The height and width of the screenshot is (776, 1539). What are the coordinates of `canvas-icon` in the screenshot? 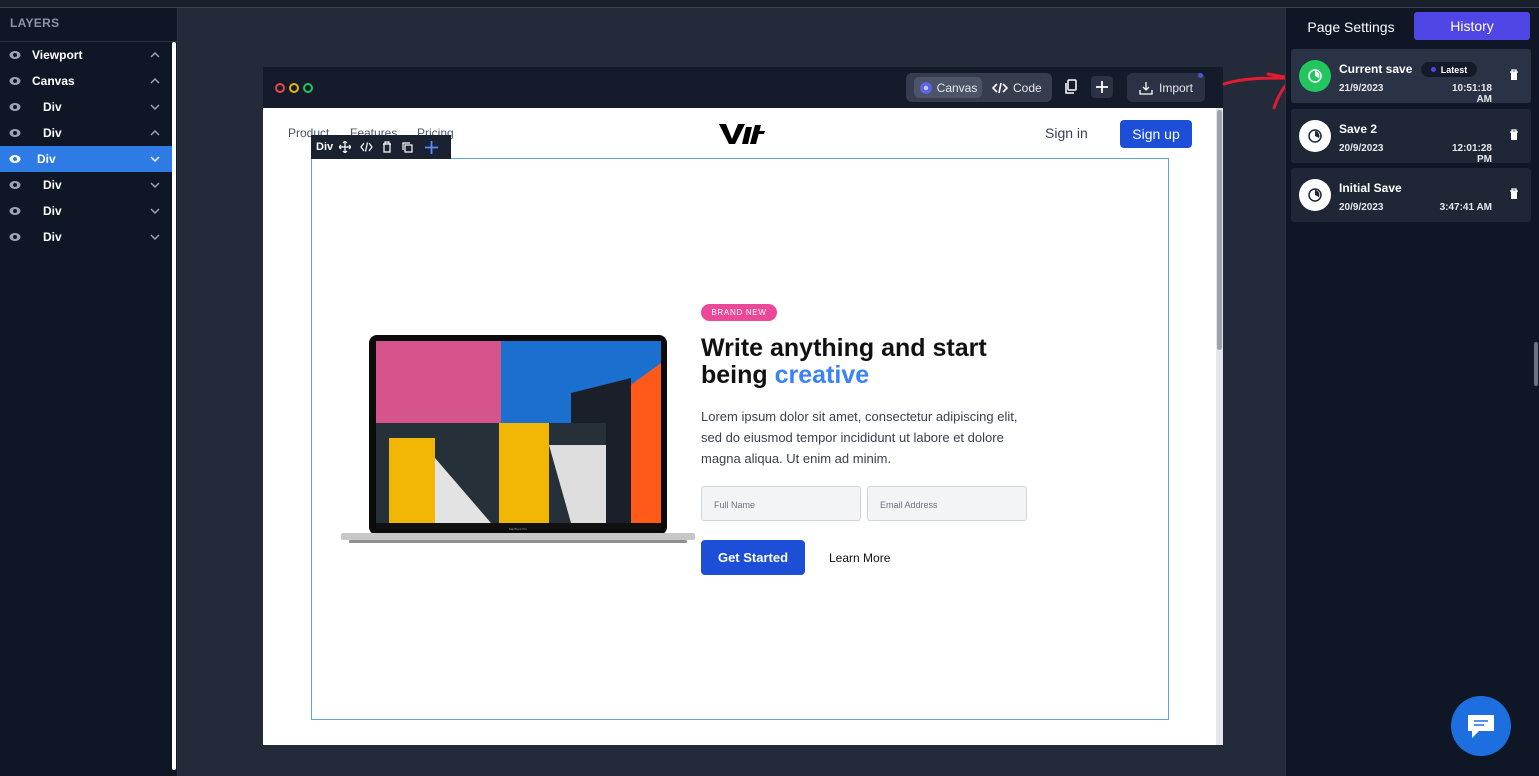 It's located at (925, 87).